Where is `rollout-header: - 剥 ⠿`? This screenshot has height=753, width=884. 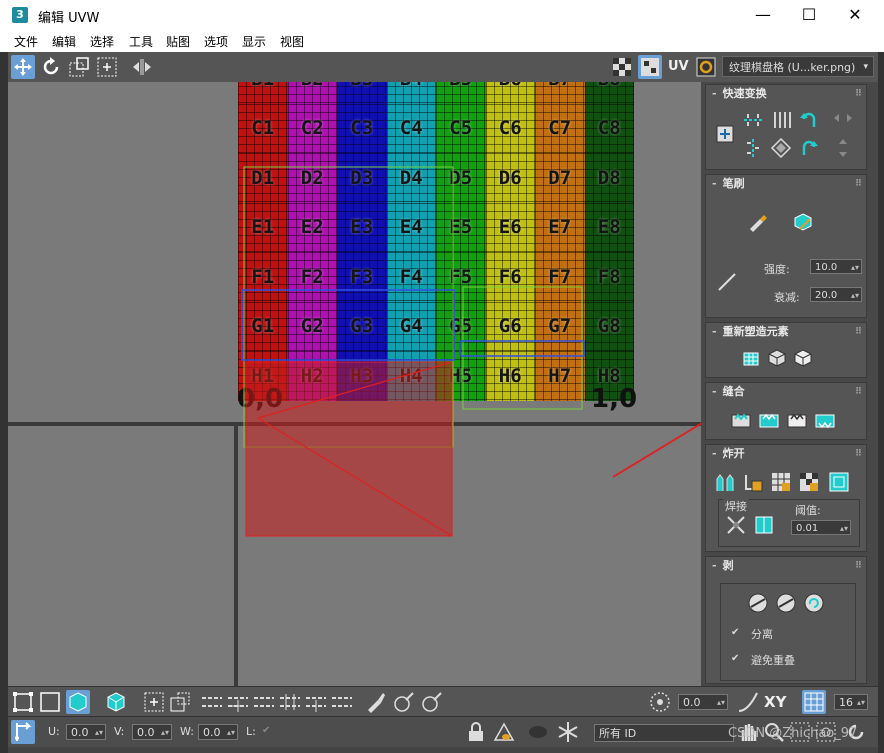 rollout-header: - 剥 ⠿ is located at coordinates (786, 566).